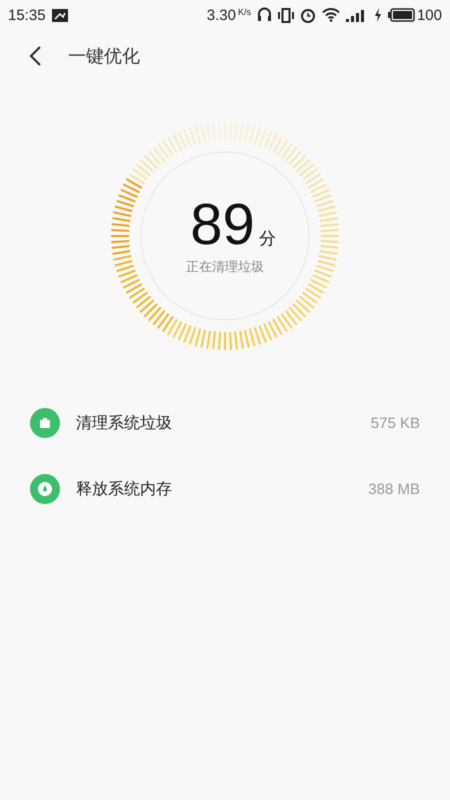 This screenshot has width=450, height=800. What do you see at coordinates (286, 15) in the screenshot?
I see `vibrate-icon` at bounding box center [286, 15].